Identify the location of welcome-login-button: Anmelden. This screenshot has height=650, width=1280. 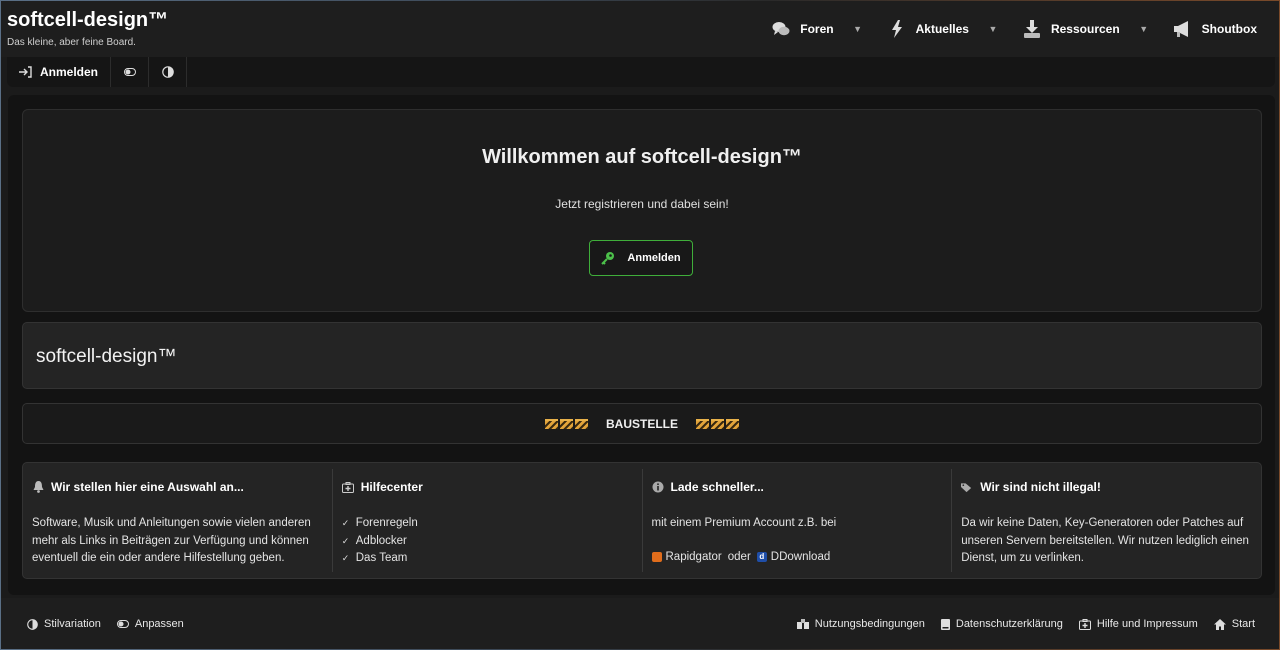
(641, 258).